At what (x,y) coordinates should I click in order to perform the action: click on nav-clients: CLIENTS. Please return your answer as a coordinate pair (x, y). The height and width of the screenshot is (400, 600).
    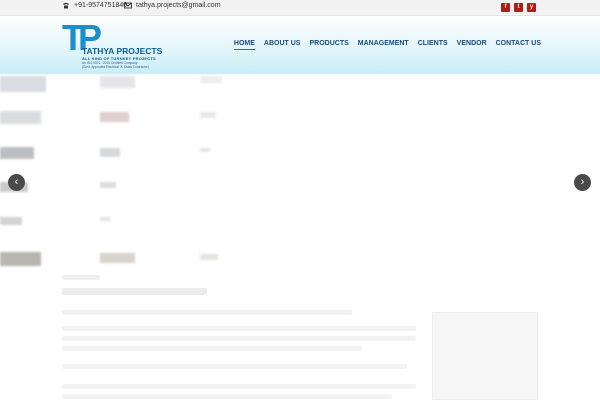
    Looking at the image, I should click on (433, 45).